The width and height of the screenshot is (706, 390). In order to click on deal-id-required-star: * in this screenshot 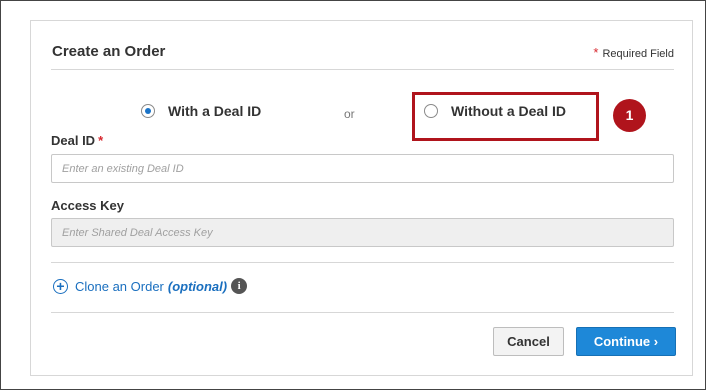, I will do `click(101, 140)`.